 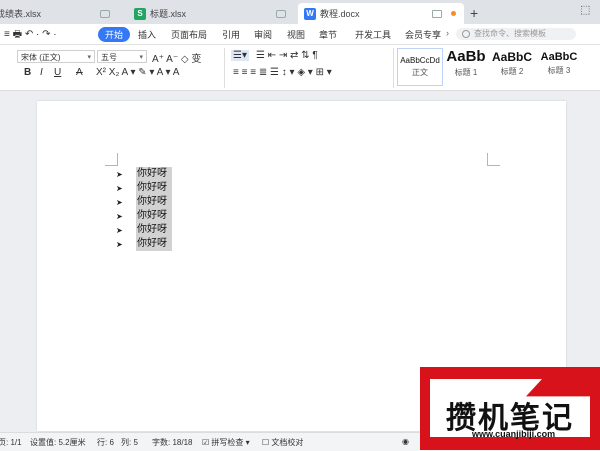 What do you see at coordinates (516, 34) in the screenshot?
I see `search-input: 查找命令、搜索模板` at bounding box center [516, 34].